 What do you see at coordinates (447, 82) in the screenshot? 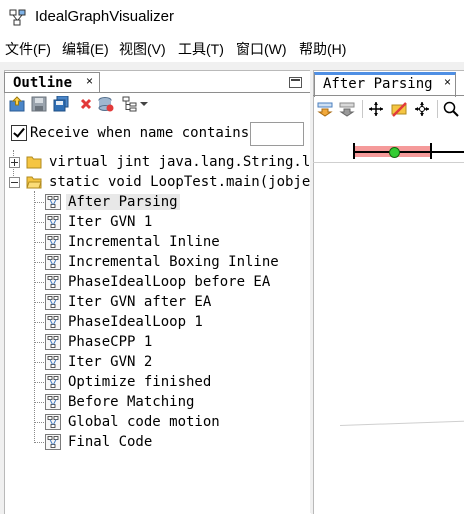
I see `editor-tab-close-icon: ×` at bounding box center [447, 82].